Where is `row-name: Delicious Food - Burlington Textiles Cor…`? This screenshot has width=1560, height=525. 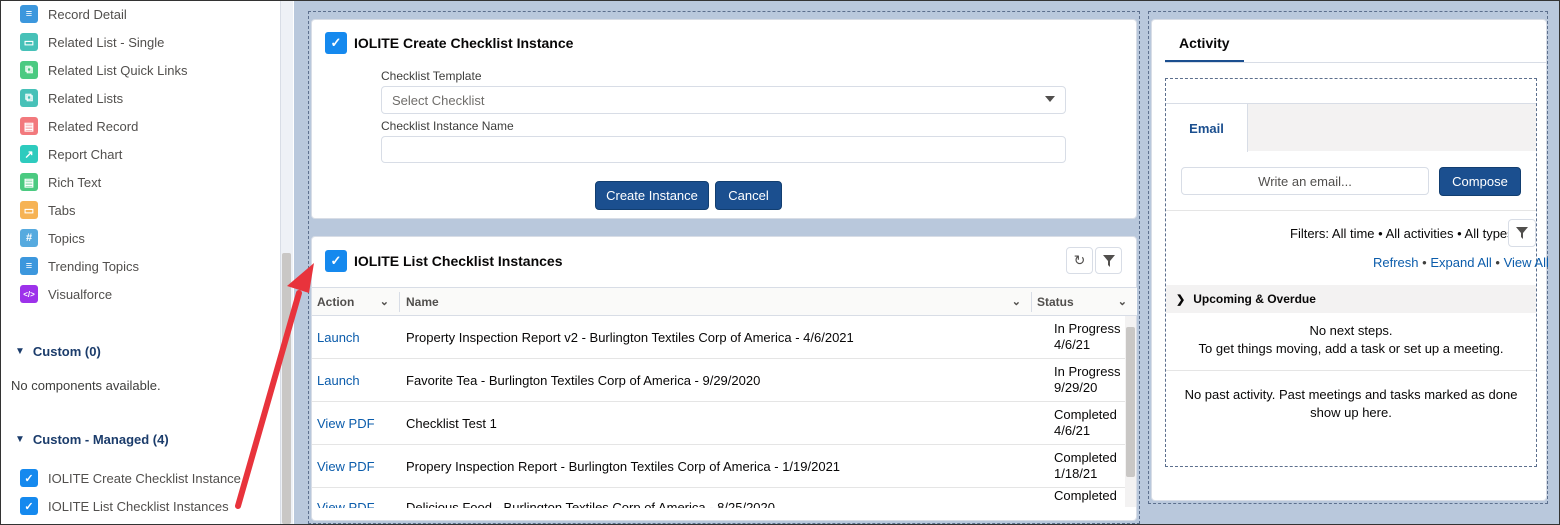 row-name: Delicious Food - Burlington Textiles Cor… is located at coordinates (591, 504).